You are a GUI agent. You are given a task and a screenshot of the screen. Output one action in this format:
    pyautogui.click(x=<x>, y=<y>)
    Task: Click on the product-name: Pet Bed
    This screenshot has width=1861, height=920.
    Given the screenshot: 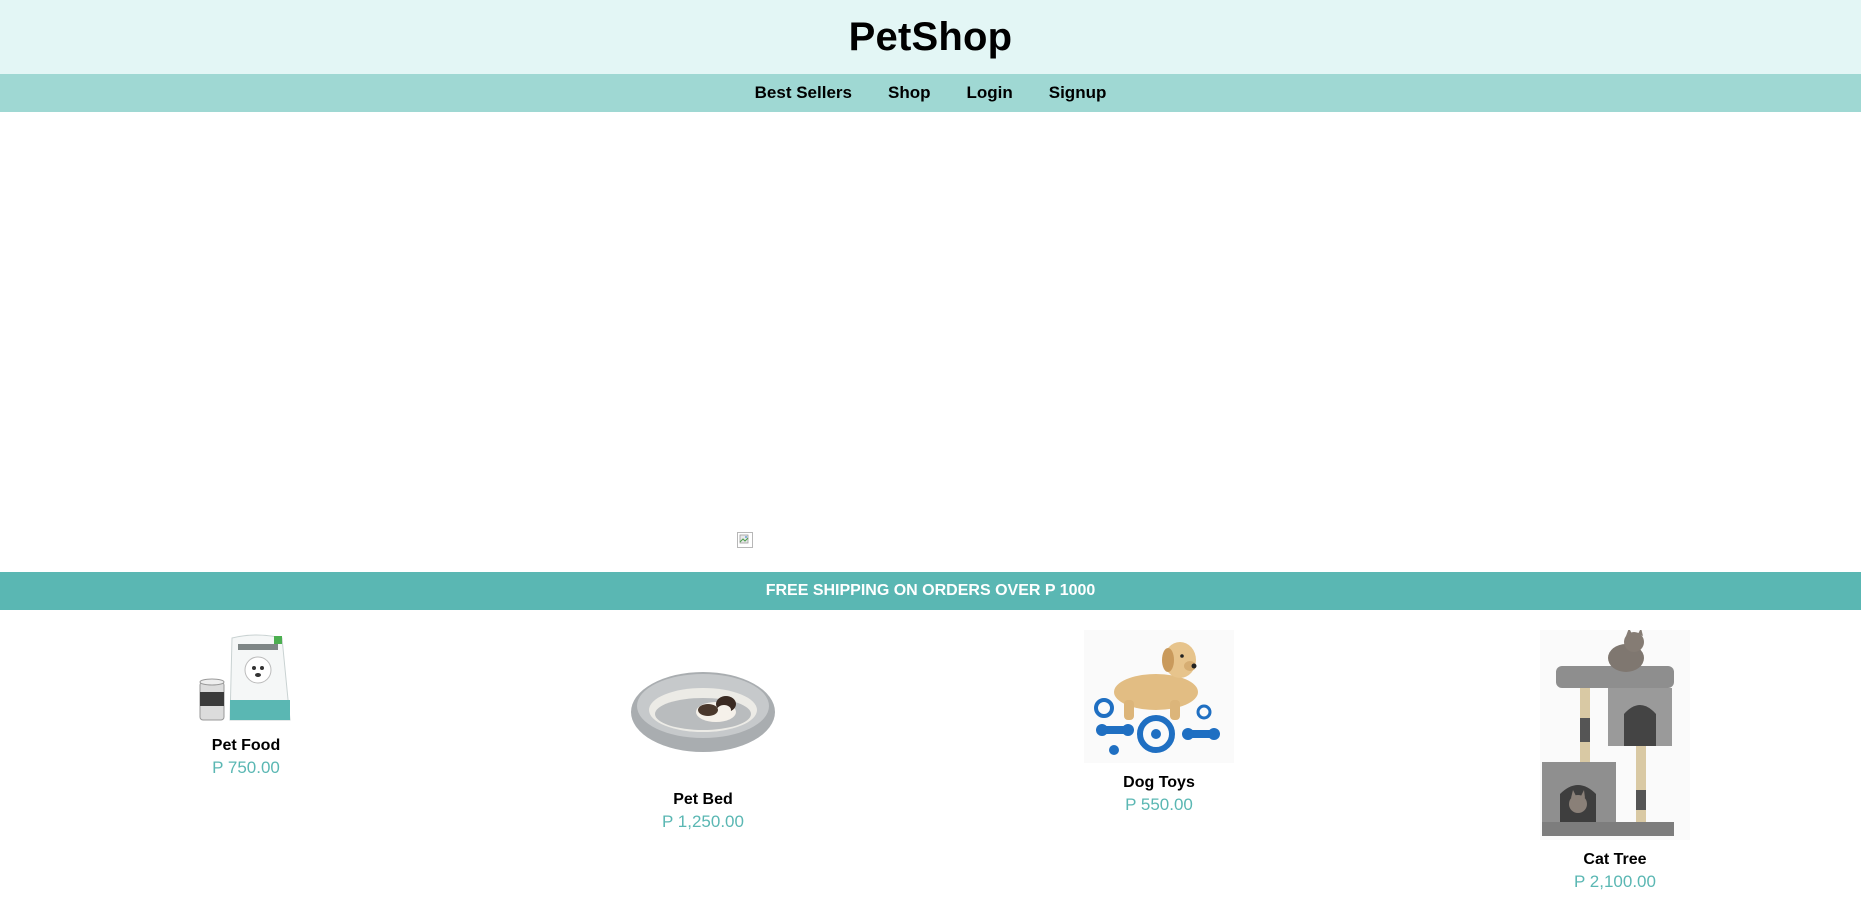 What is the action you would take?
    pyautogui.click(x=703, y=800)
    